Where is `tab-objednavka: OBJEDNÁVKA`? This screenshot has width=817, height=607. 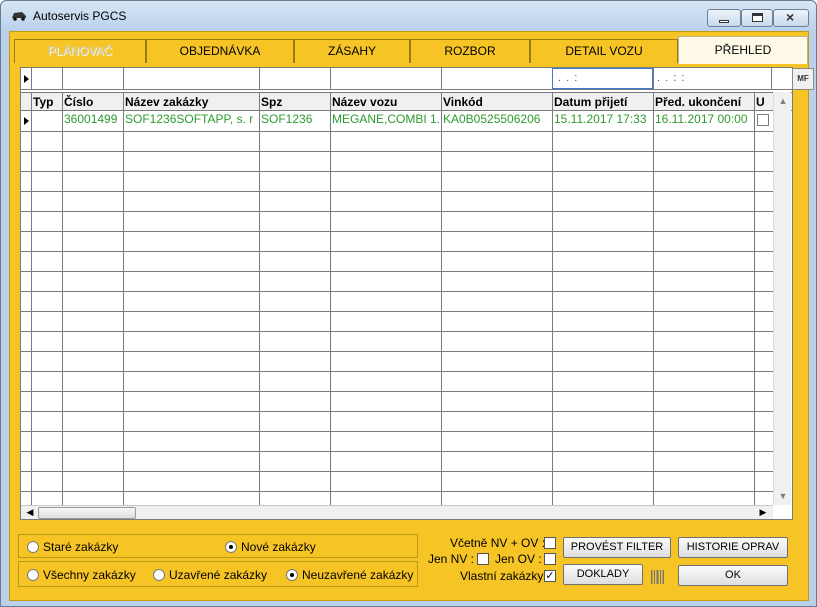 tab-objednavka: OBJEDNÁVKA is located at coordinates (220, 51).